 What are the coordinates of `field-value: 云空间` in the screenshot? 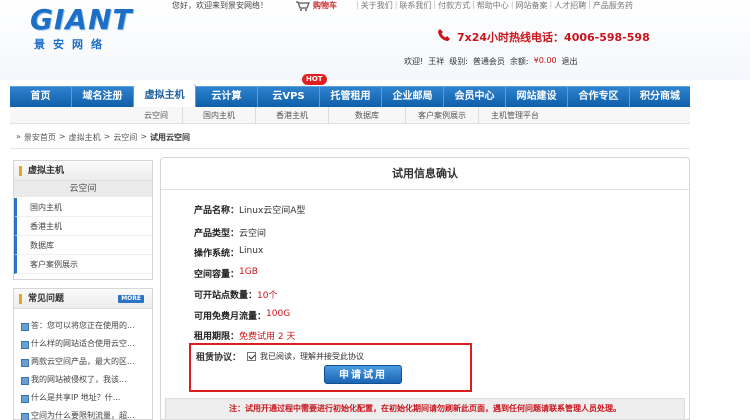 It's located at (253, 234).